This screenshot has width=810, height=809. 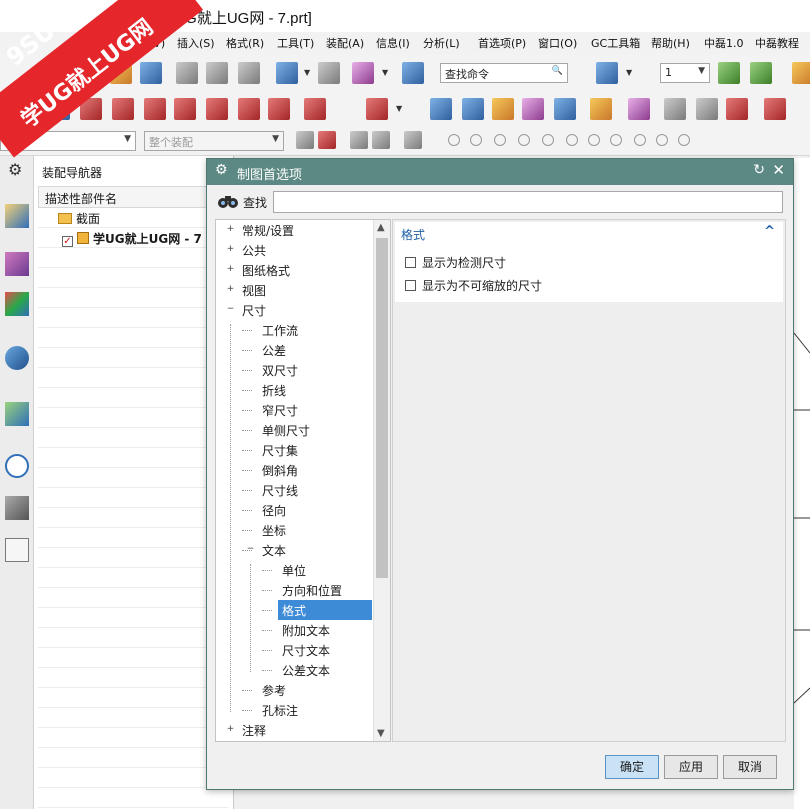 I want to click on web-browser-icon, so click(x=17, y=358).